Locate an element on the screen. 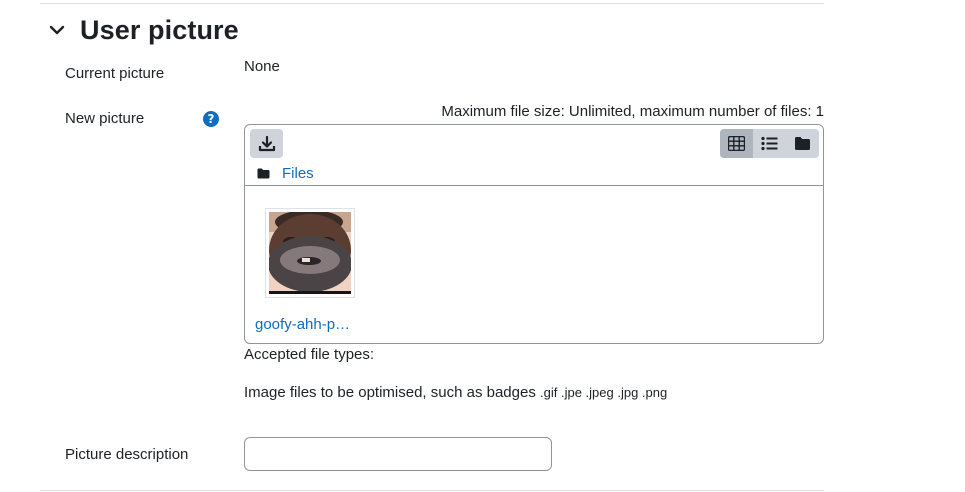 The image size is (965, 492). current-picture-value: None is located at coordinates (262, 66).